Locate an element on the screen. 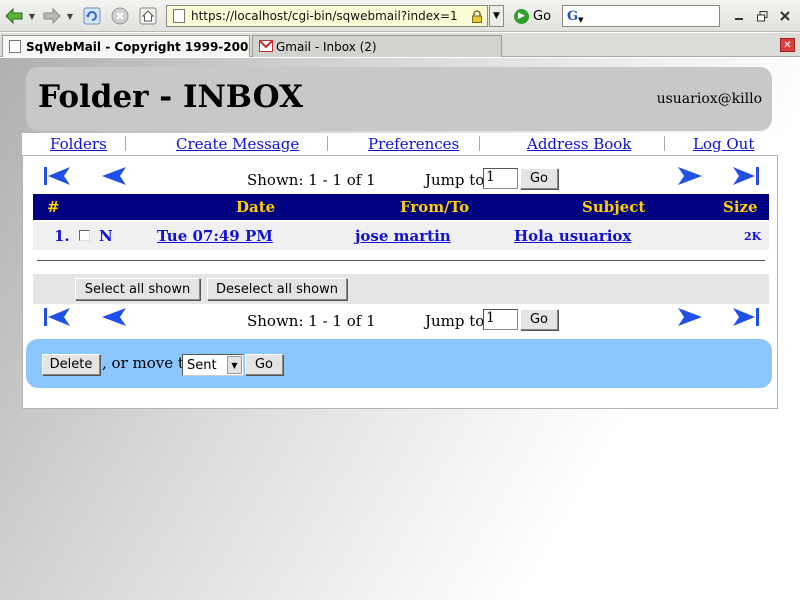 Image resolution: width=800 pixels, height=600 pixels. page-title: Folder - INBOX is located at coordinates (171, 97).